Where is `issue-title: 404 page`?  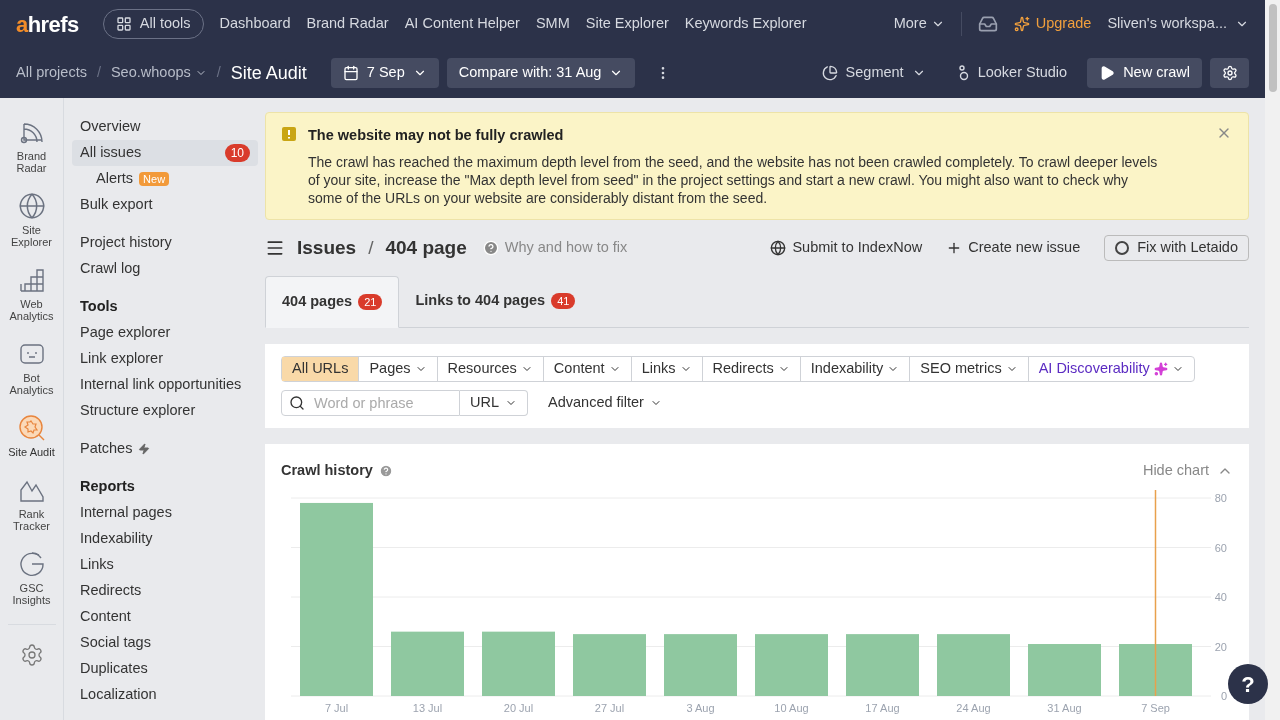 issue-title: 404 page is located at coordinates (426, 247).